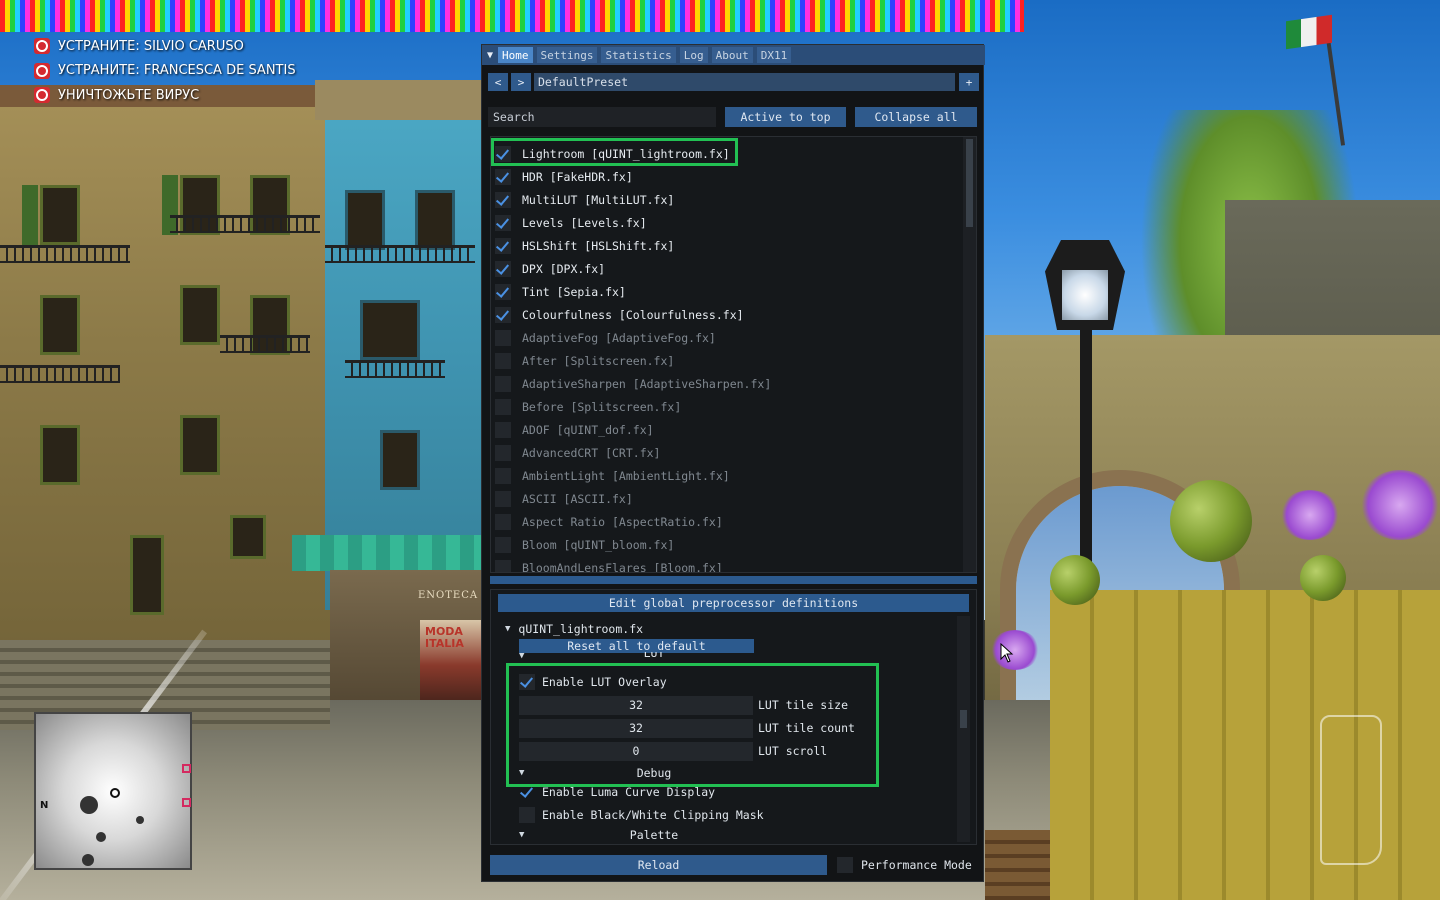 The height and width of the screenshot is (900, 1440). What do you see at coordinates (574, 292) in the screenshot?
I see `effect-label: Tint [Sepia.fx]` at bounding box center [574, 292].